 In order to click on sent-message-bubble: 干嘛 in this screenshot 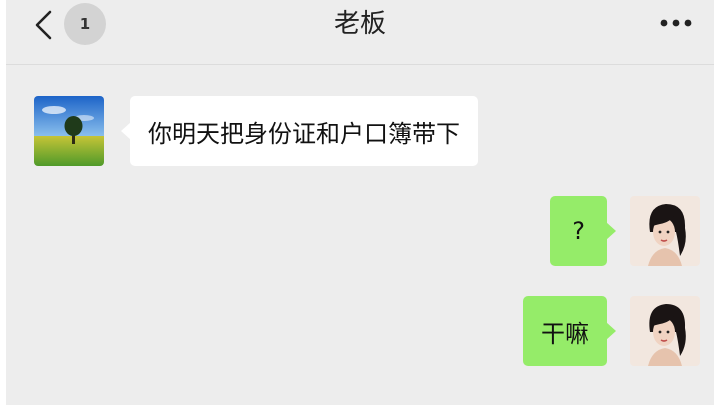, I will do `click(569, 331)`.